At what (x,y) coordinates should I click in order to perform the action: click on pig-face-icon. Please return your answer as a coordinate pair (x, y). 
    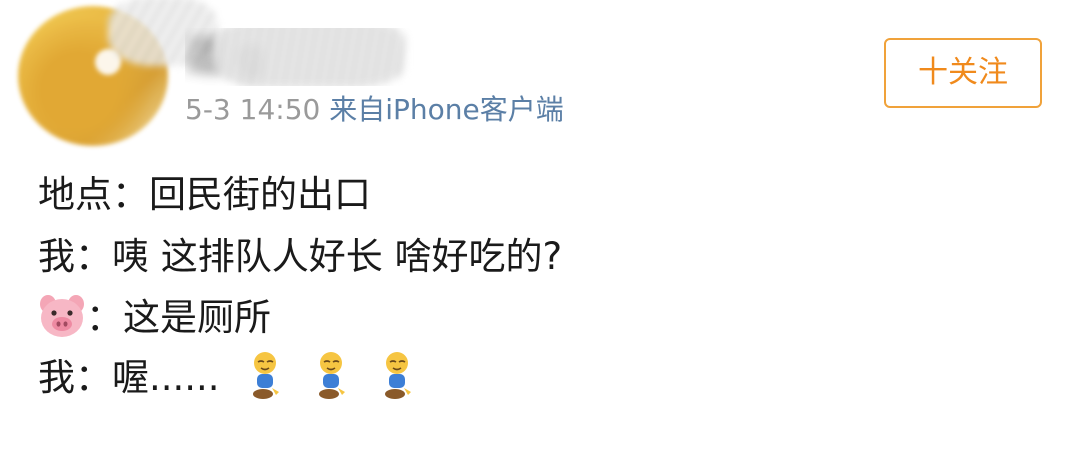
    Looking at the image, I should click on (62, 316).